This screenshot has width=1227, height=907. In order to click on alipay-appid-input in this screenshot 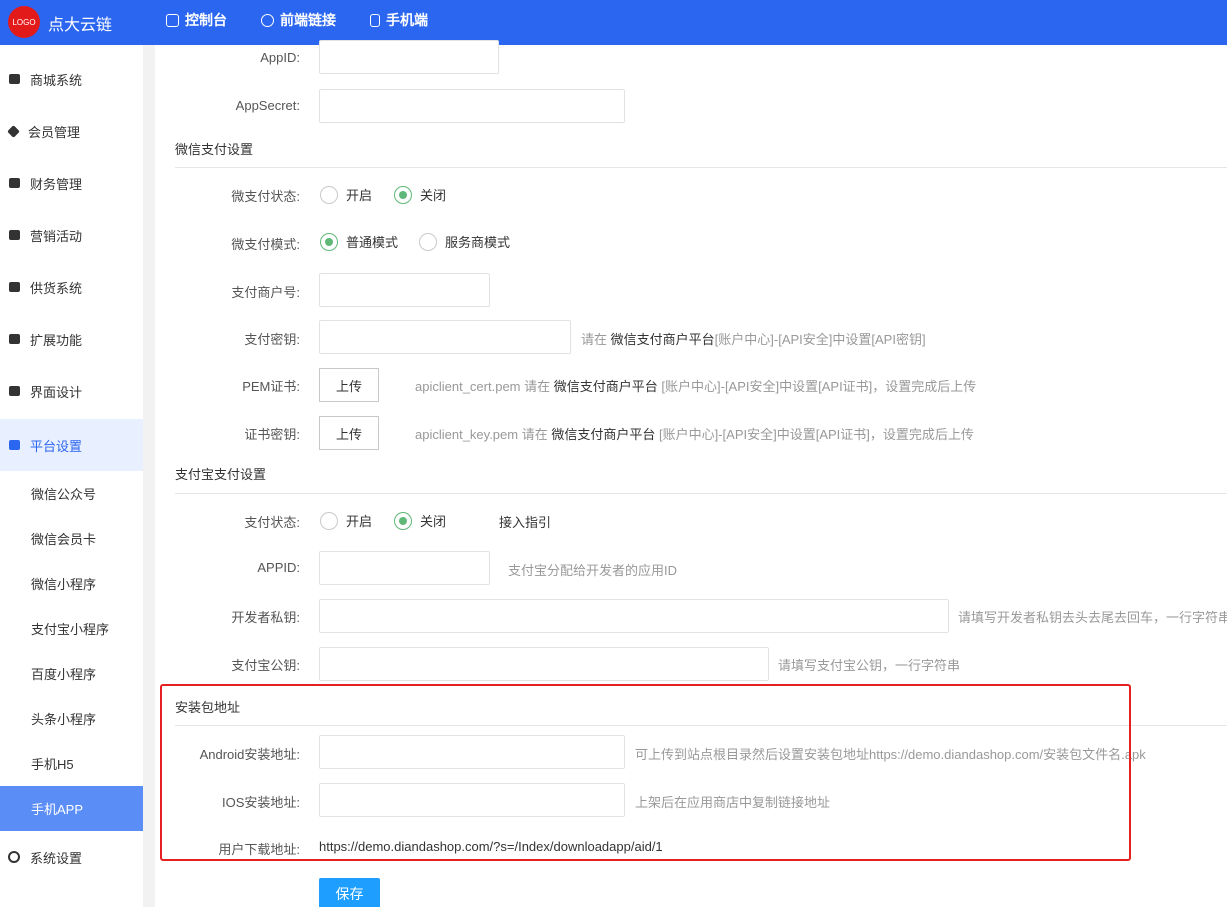, I will do `click(404, 568)`.